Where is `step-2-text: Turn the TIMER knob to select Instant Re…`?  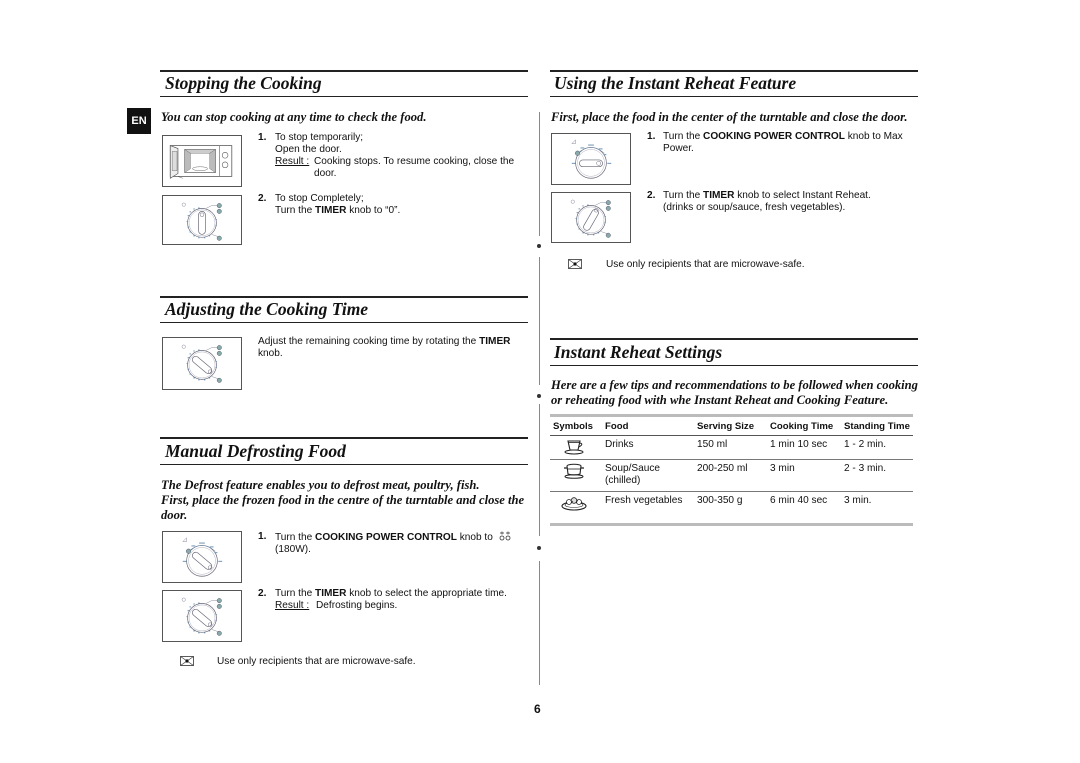 step-2-text: Turn the TIMER knob to select Instant Re… is located at coordinates (788, 202).